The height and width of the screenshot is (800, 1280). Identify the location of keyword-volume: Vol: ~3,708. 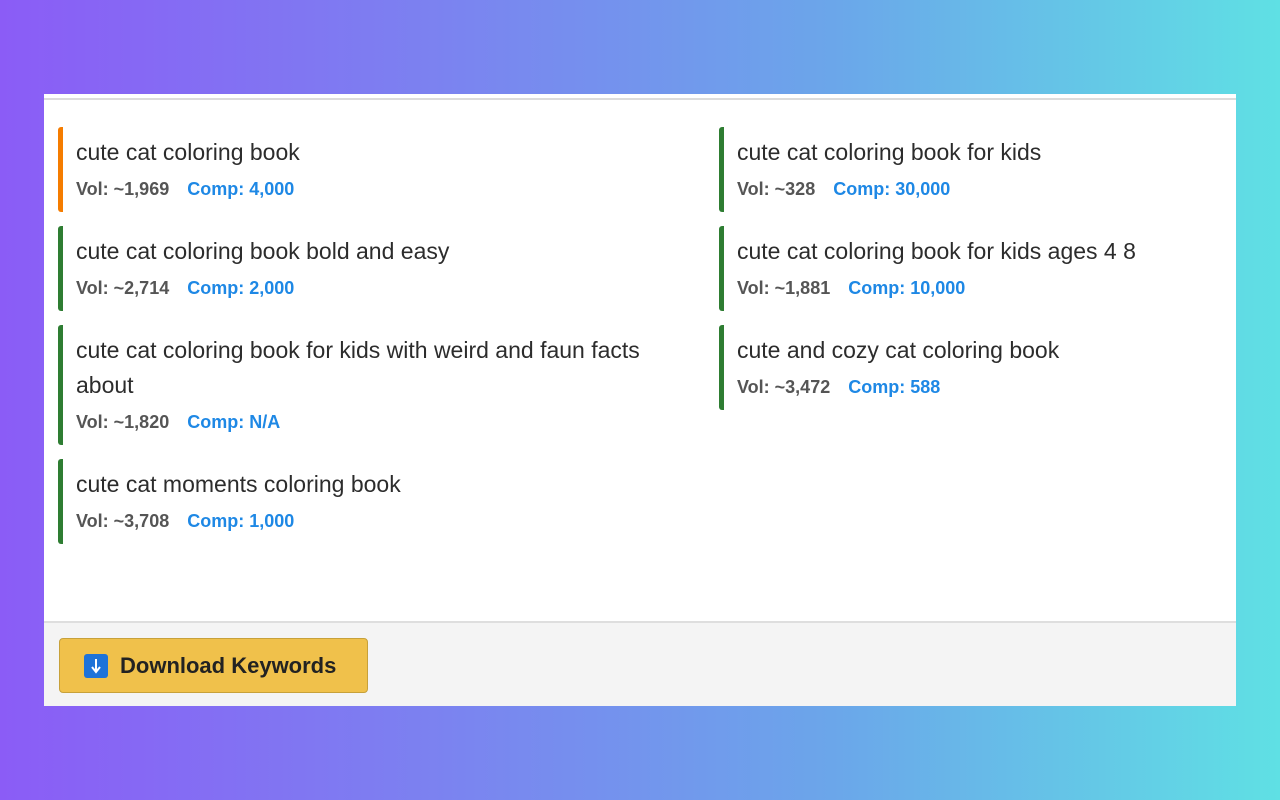
(123, 521).